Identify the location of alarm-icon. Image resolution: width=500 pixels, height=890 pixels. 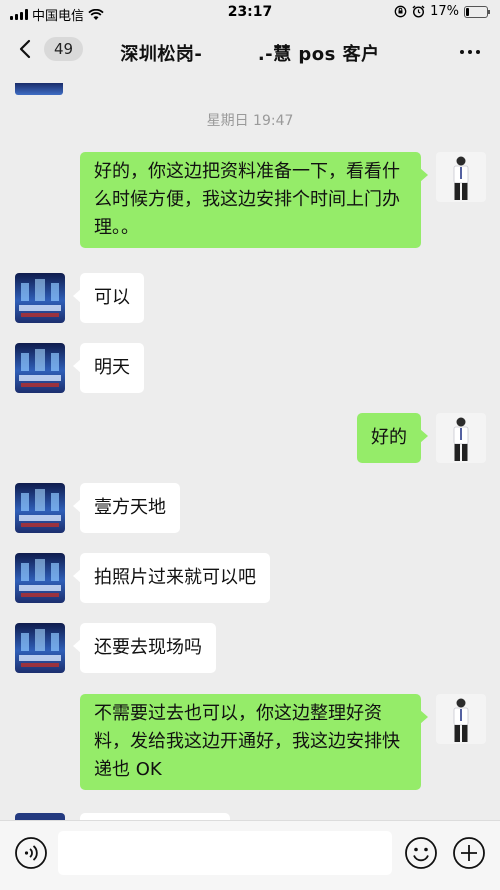
(418, 11).